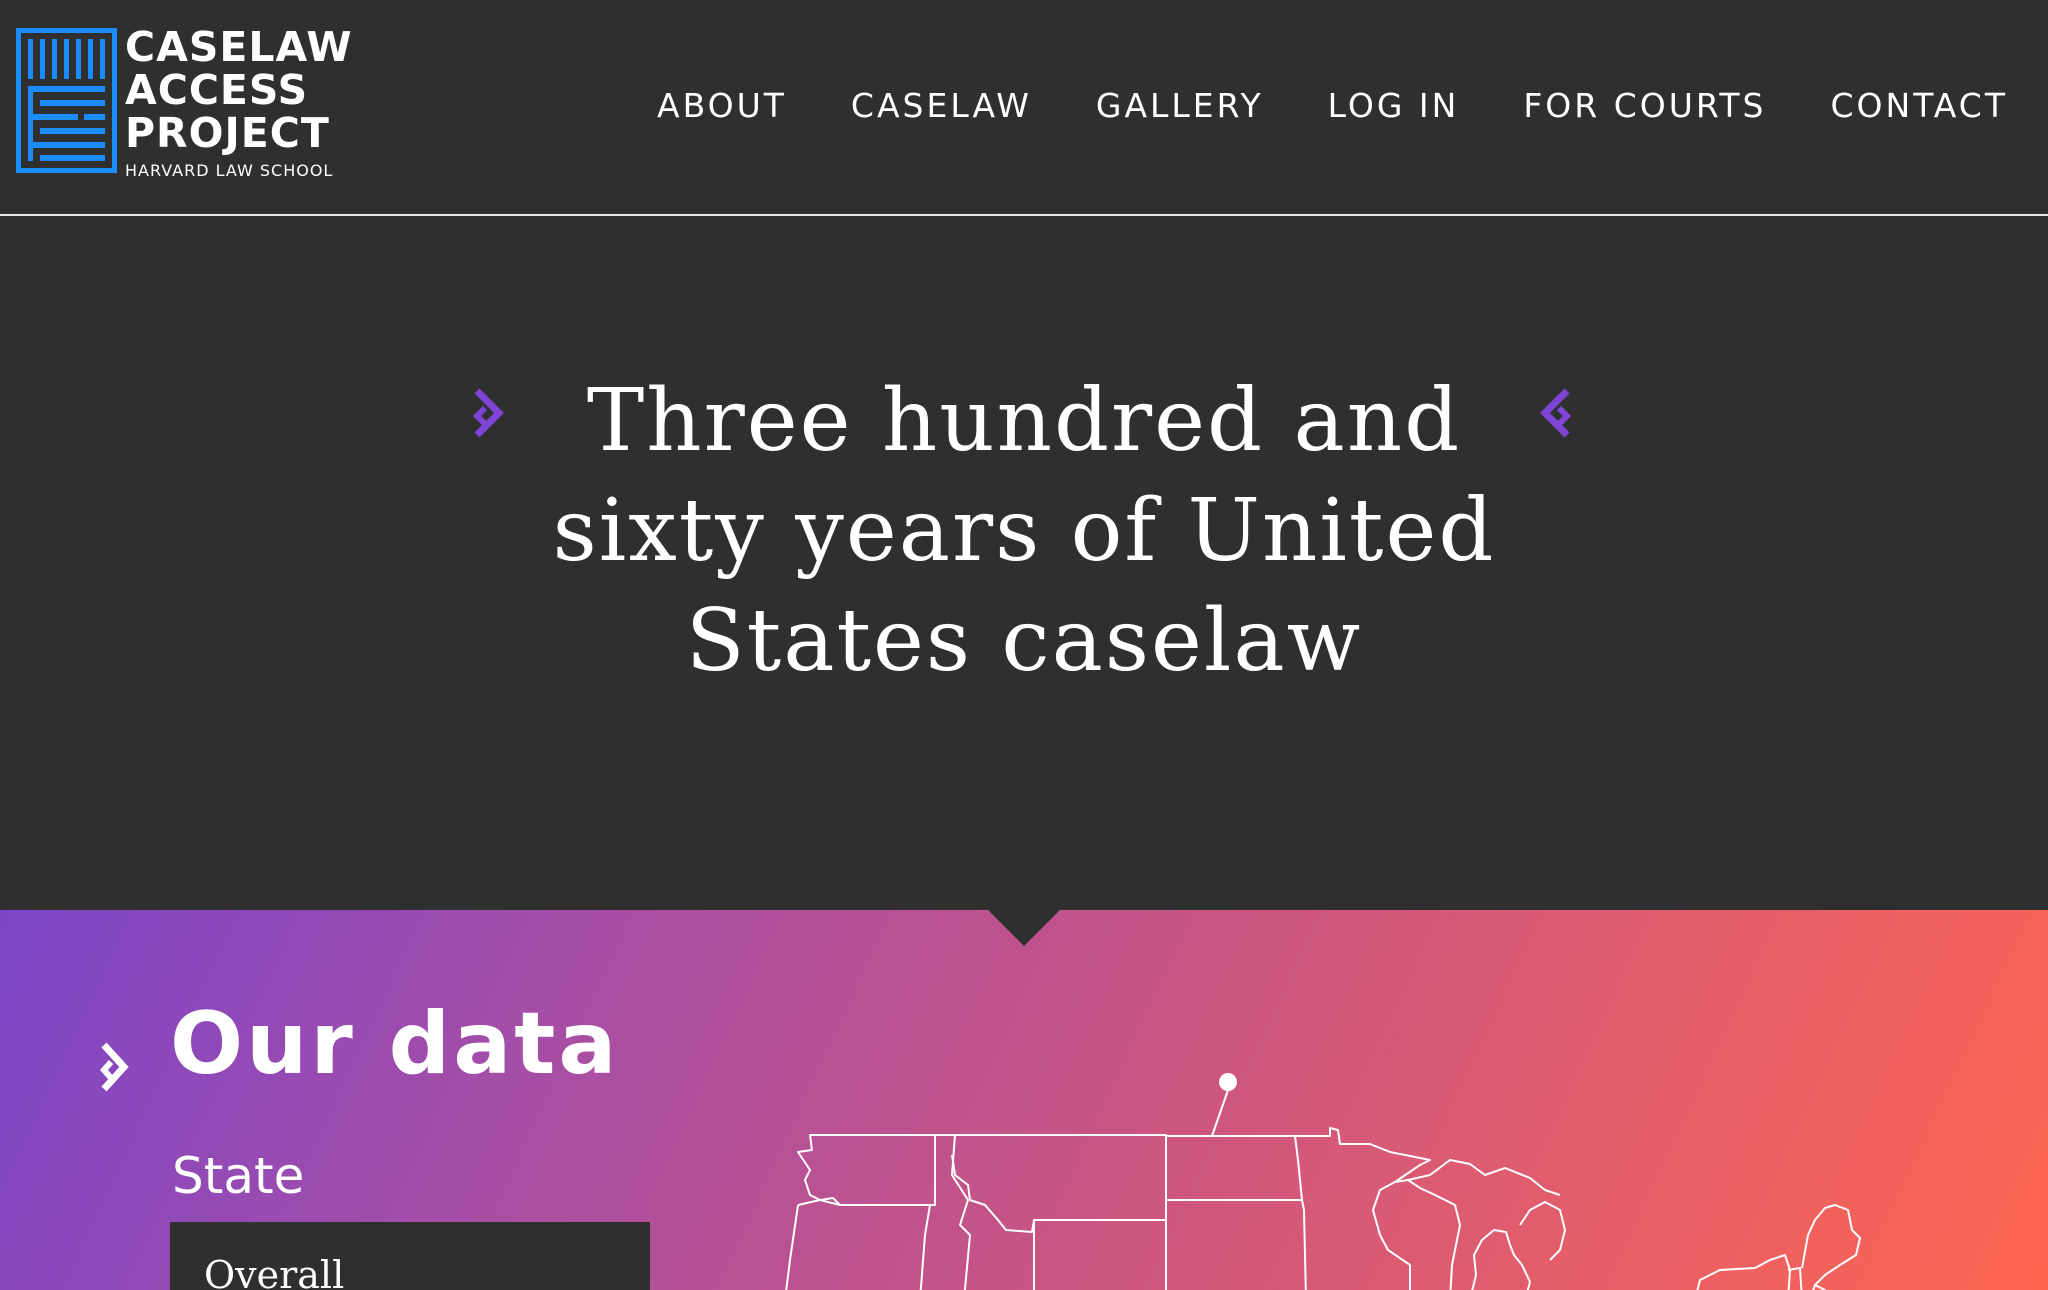 This screenshot has height=1290, width=2048. What do you see at coordinates (227, 133) in the screenshot?
I see `logo-line: PROJECT` at bounding box center [227, 133].